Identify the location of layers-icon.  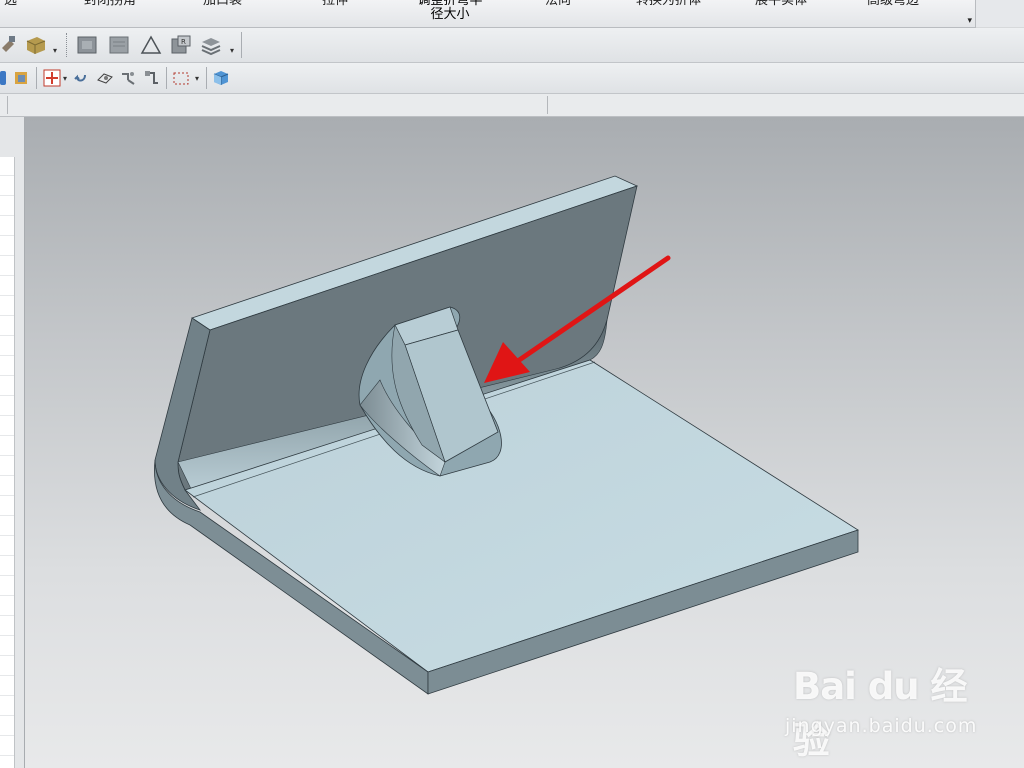
(211, 45).